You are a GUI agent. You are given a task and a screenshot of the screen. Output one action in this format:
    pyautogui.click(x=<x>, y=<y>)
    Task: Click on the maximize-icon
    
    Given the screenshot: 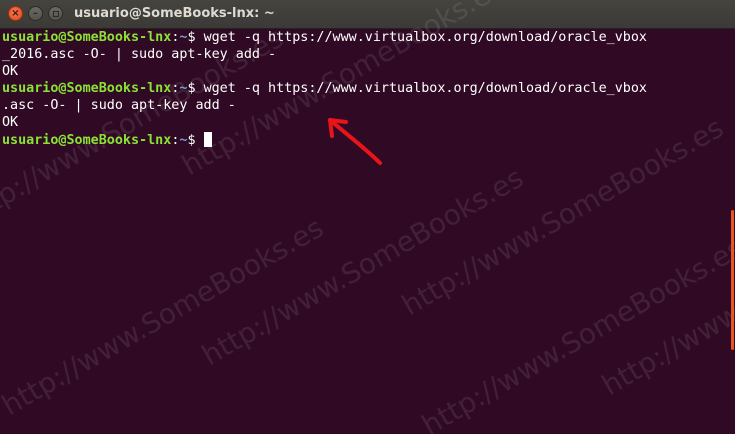 What is the action you would take?
    pyautogui.click(x=55, y=13)
    